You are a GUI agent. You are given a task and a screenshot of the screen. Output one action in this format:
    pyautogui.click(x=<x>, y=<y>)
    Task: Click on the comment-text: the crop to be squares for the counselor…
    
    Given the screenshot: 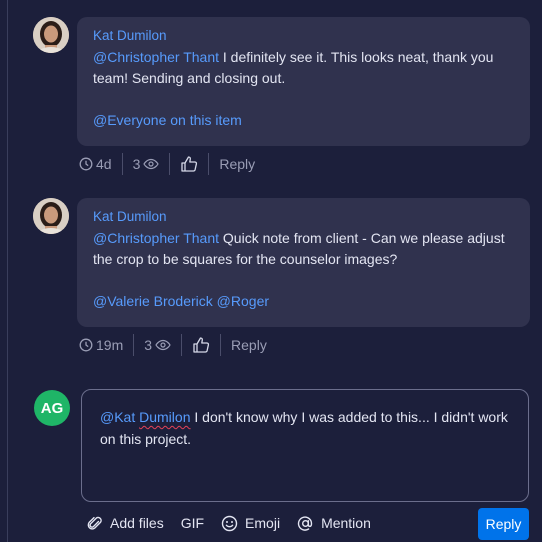 What is the action you would take?
    pyautogui.click(x=245, y=259)
    